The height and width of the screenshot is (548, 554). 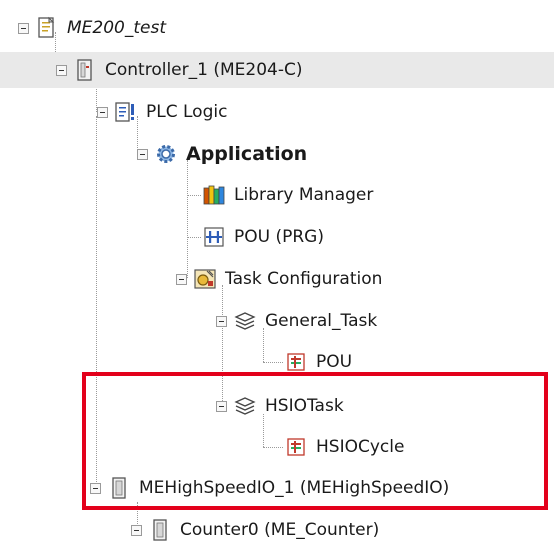 What do you see at coordinates (334, 362) in the screenshot?
I see `tree-item-label: POU` at bounding box center [334, 362].